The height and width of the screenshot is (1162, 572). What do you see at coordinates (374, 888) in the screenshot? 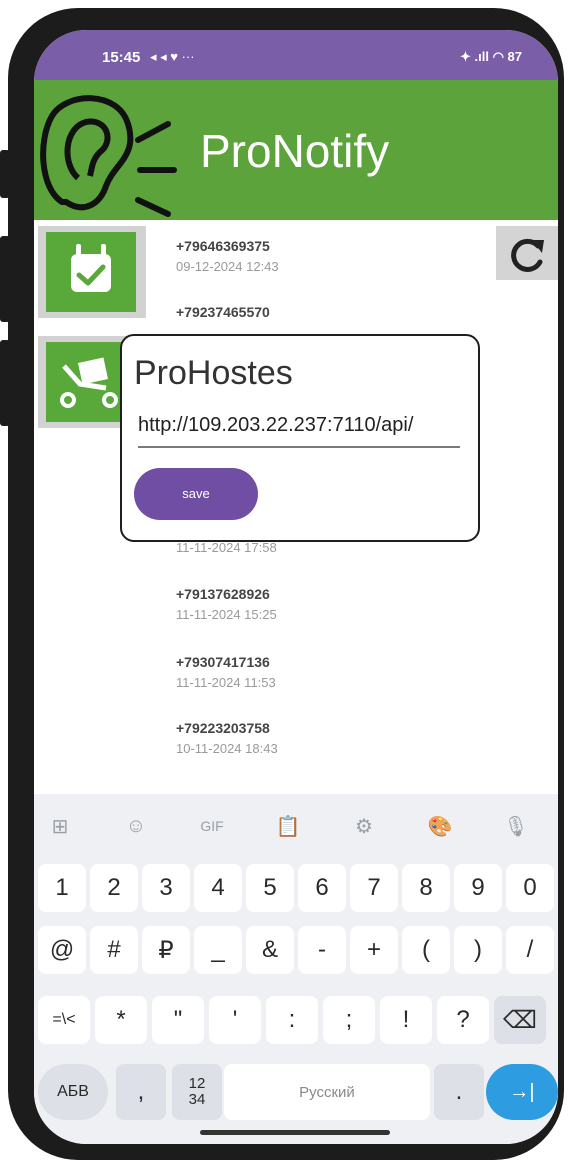
I see `key-digit: 7` at bounding box center [374, 888].